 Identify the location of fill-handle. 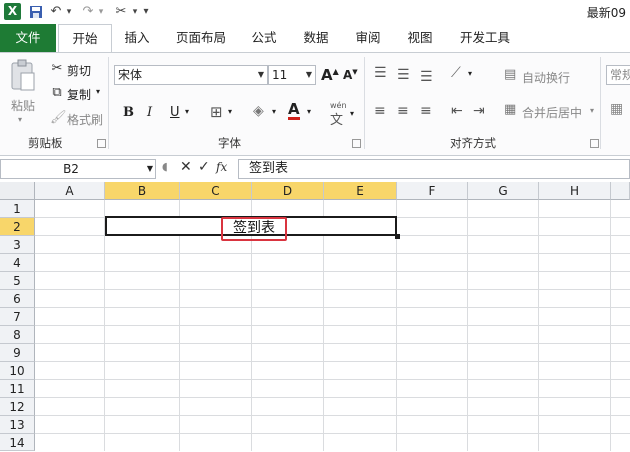
(397, 236).